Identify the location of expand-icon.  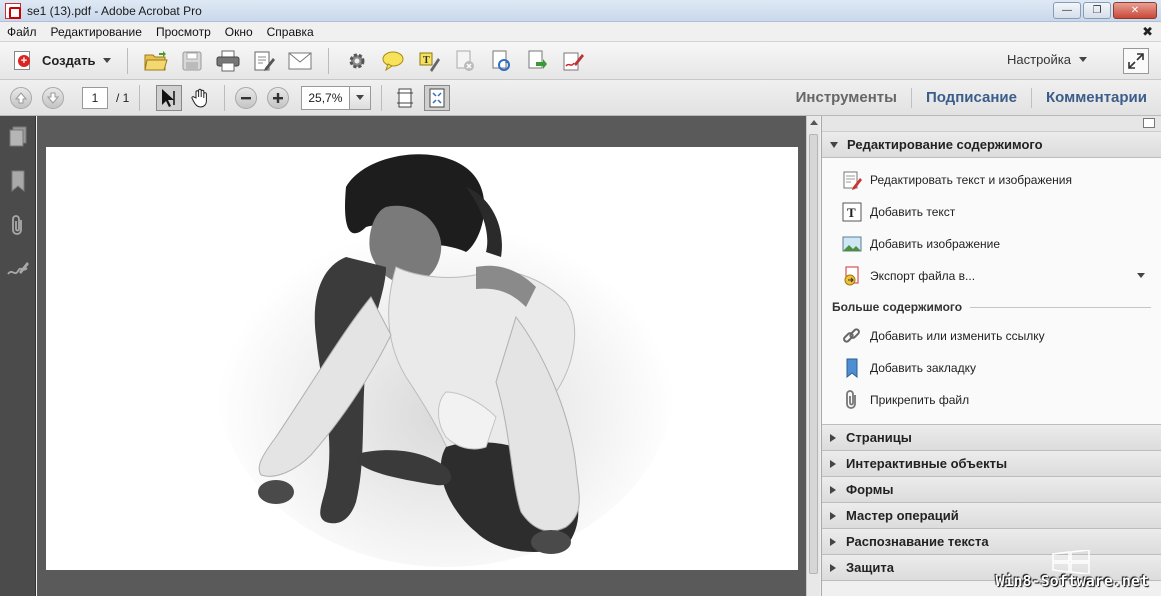
(1136, 61).